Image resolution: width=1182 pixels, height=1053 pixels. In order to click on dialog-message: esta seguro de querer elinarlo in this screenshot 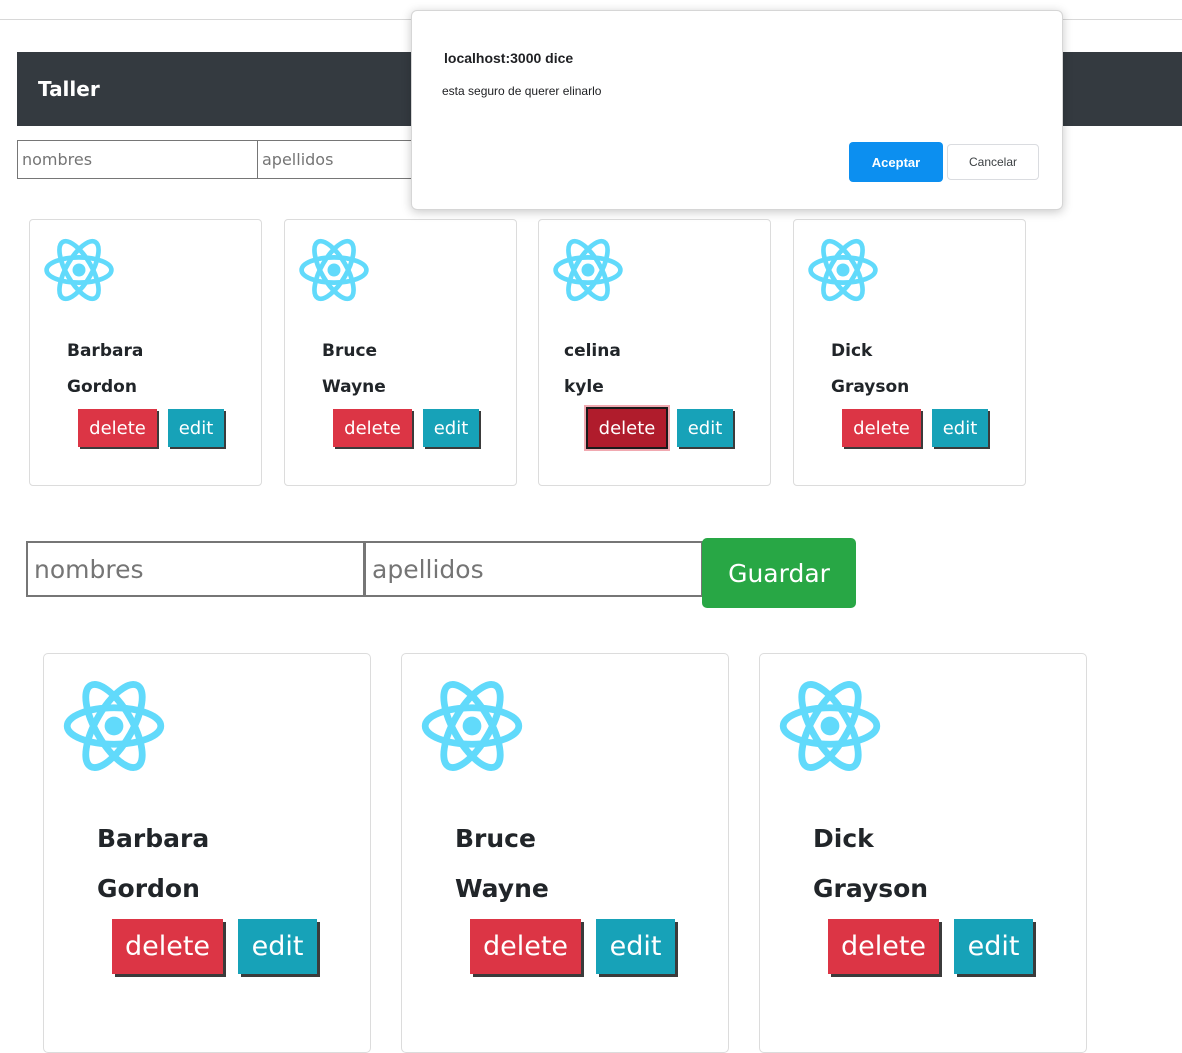, I will do `click(522, 91)`.